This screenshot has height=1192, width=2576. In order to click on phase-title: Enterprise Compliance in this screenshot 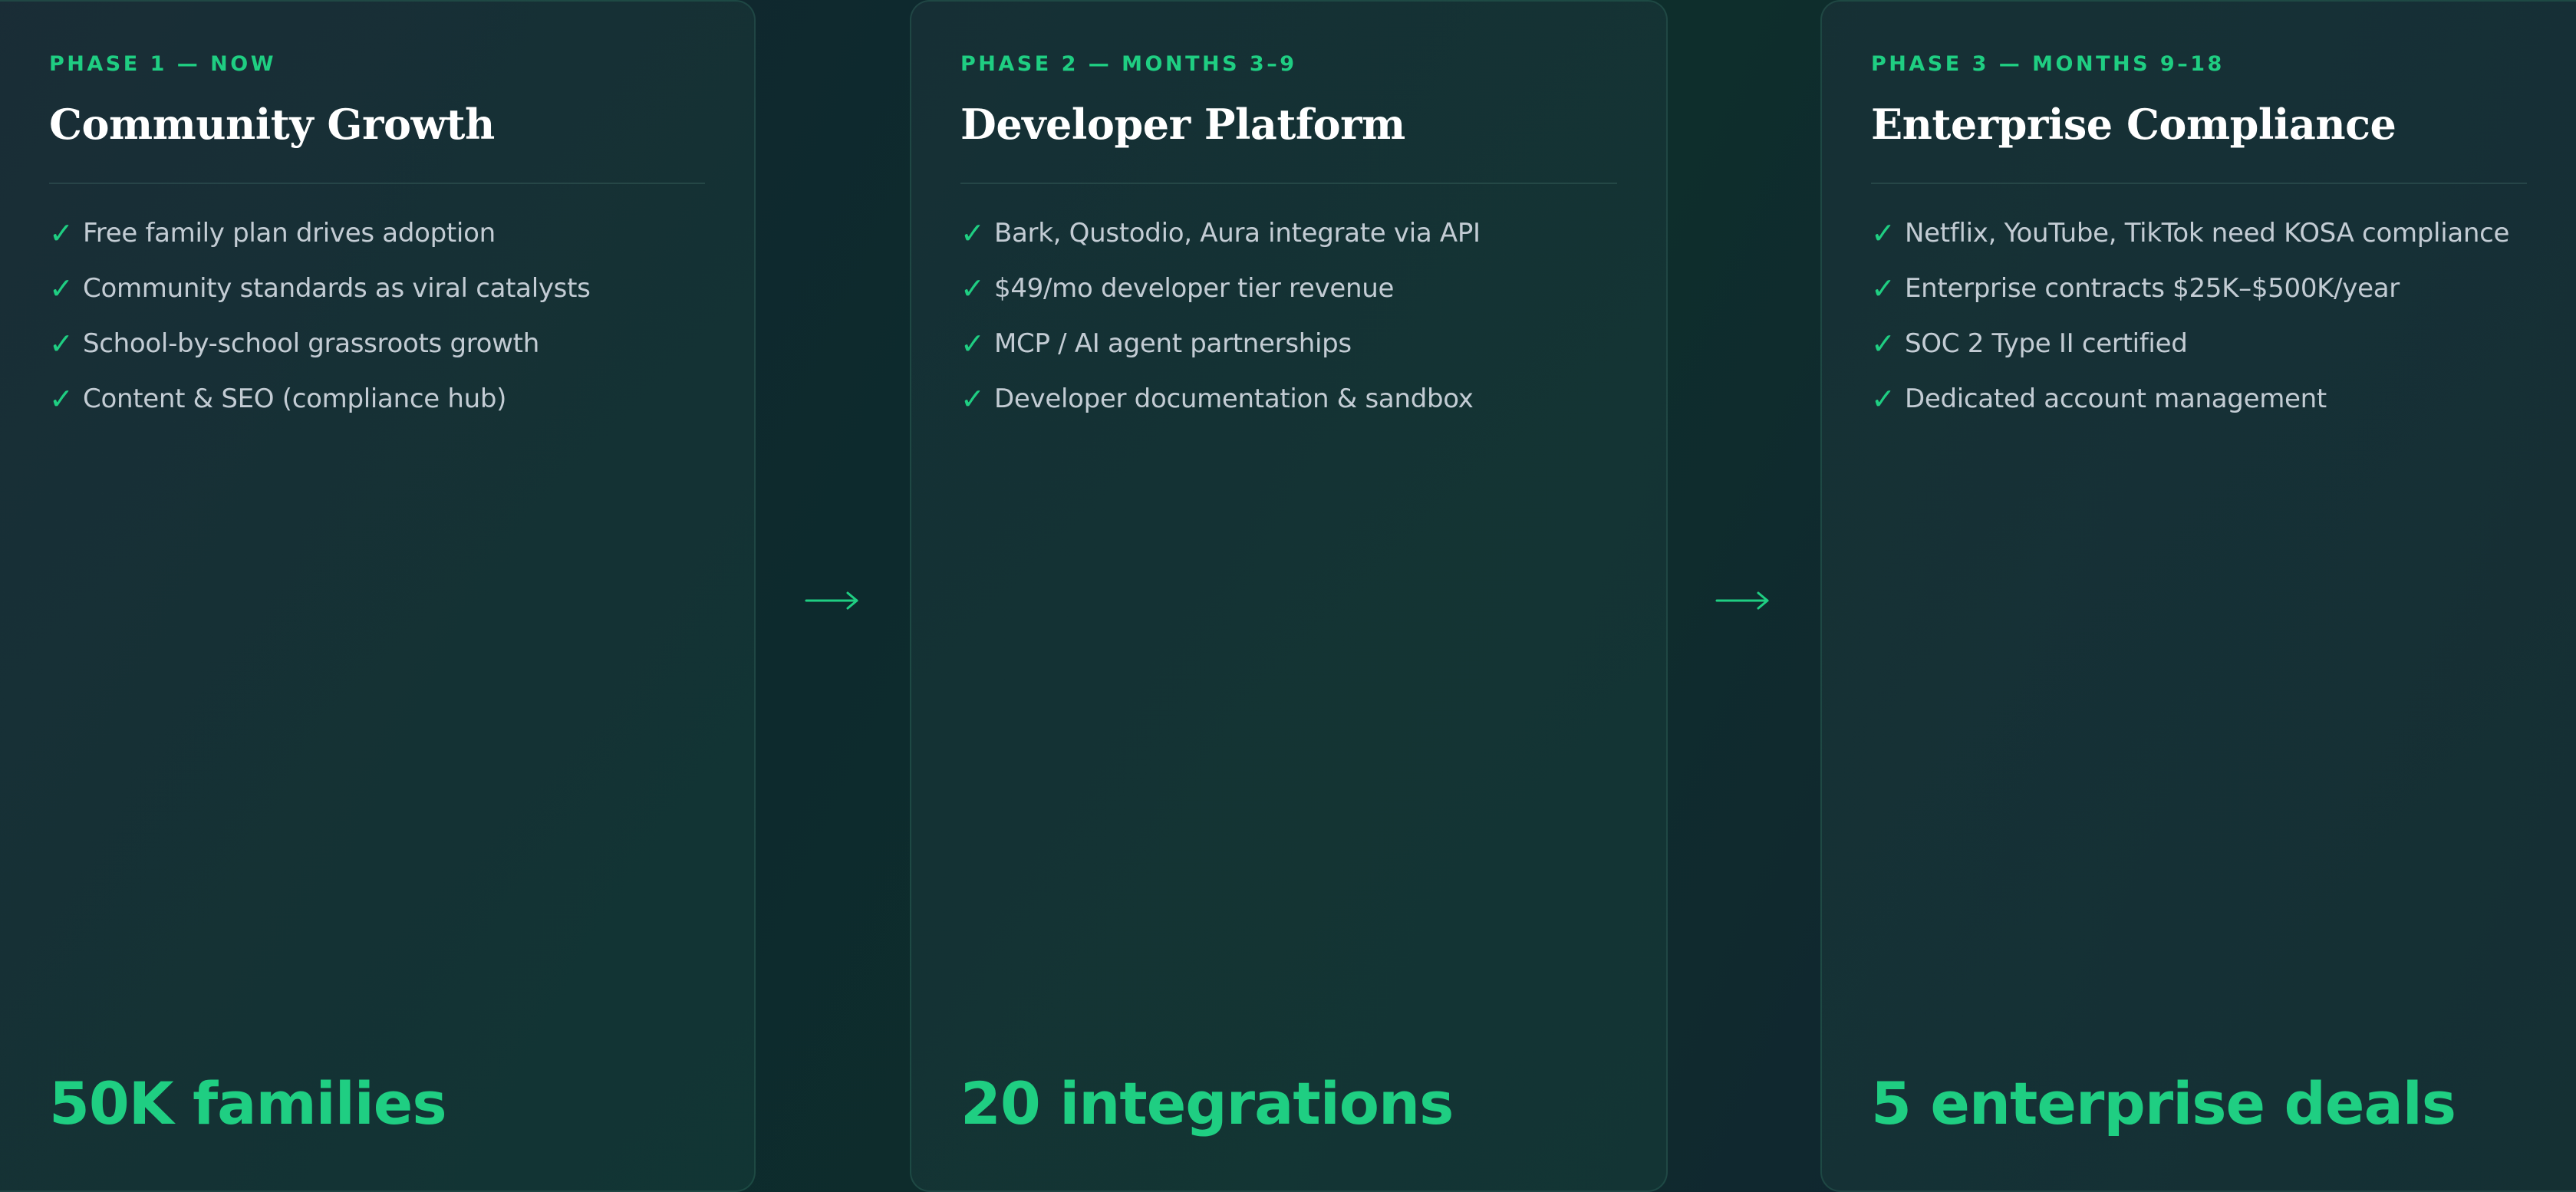, I will do `click(2133, 124)`.